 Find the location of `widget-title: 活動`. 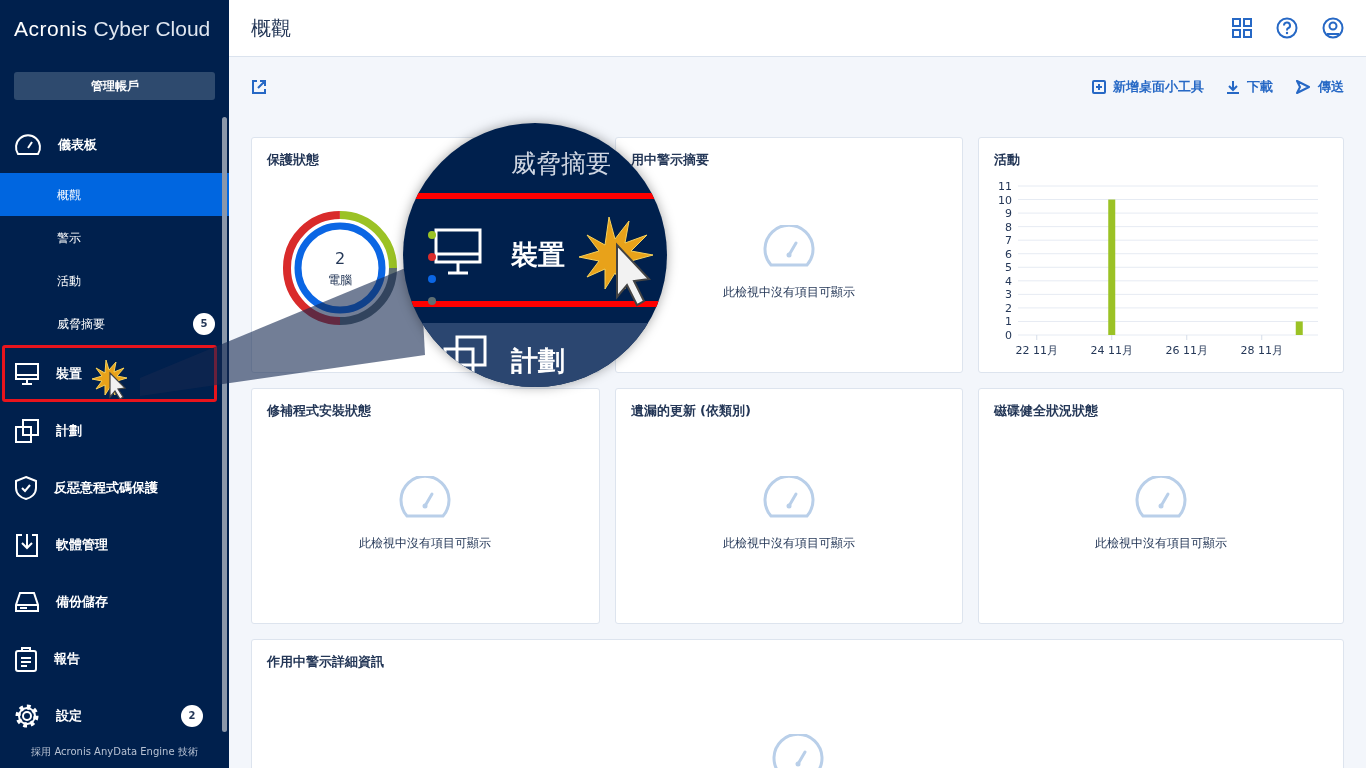

widget-title: 活動 is located at coordinates (1007, 160).